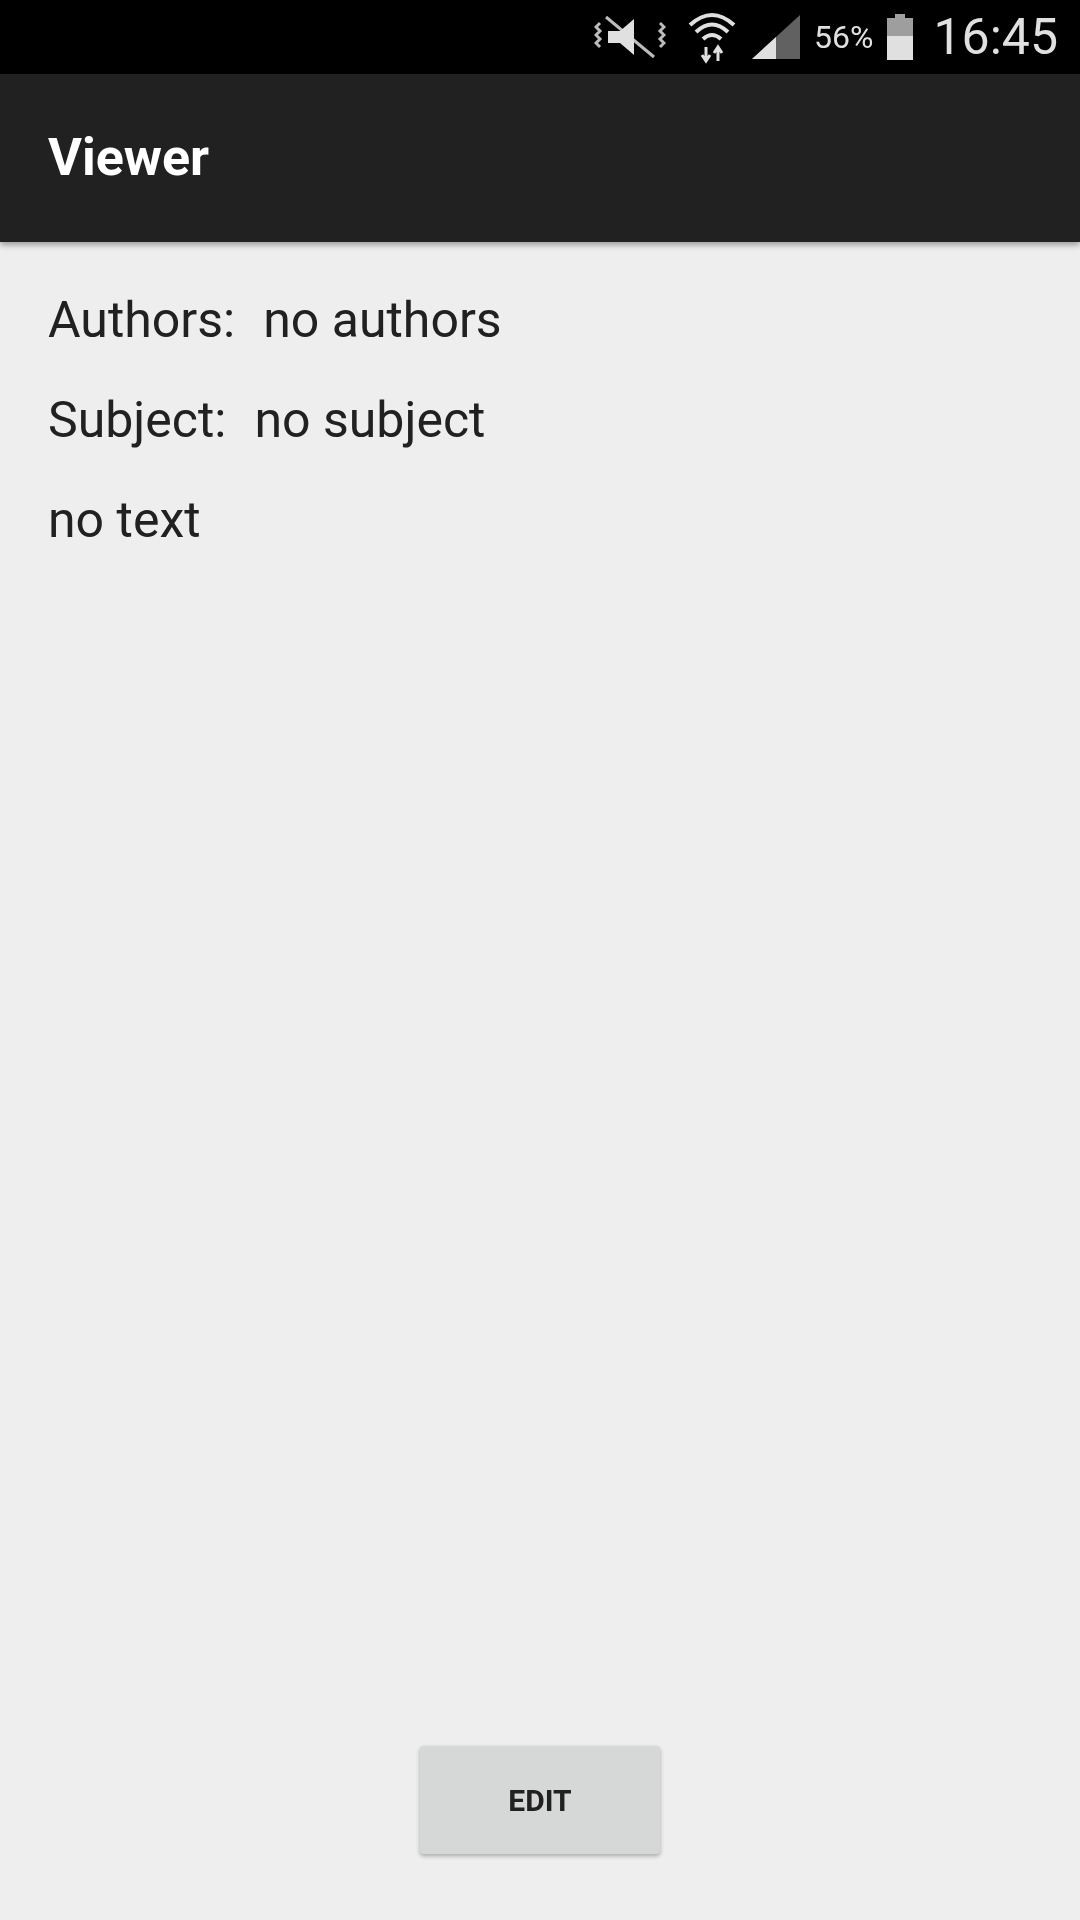 The width and height of the screenshot is (1080, 1920). Describe the element at coordinates (382, 320) in the screenshot. I see `field-value: no authors` at that location.